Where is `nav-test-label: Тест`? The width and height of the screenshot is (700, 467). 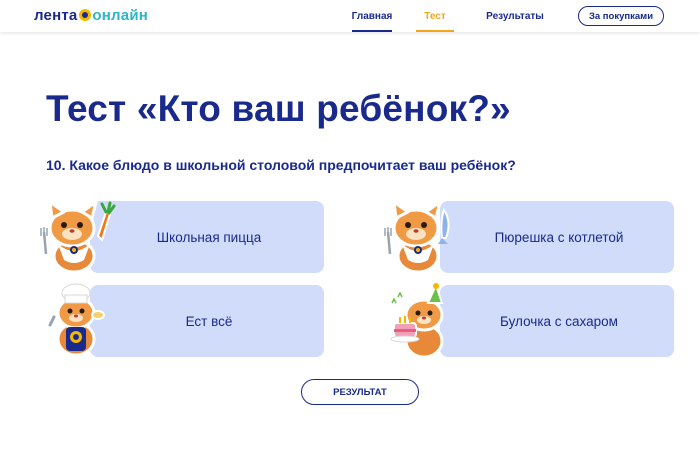
nav-test-label: Тест is located at coordinates (435, 16).